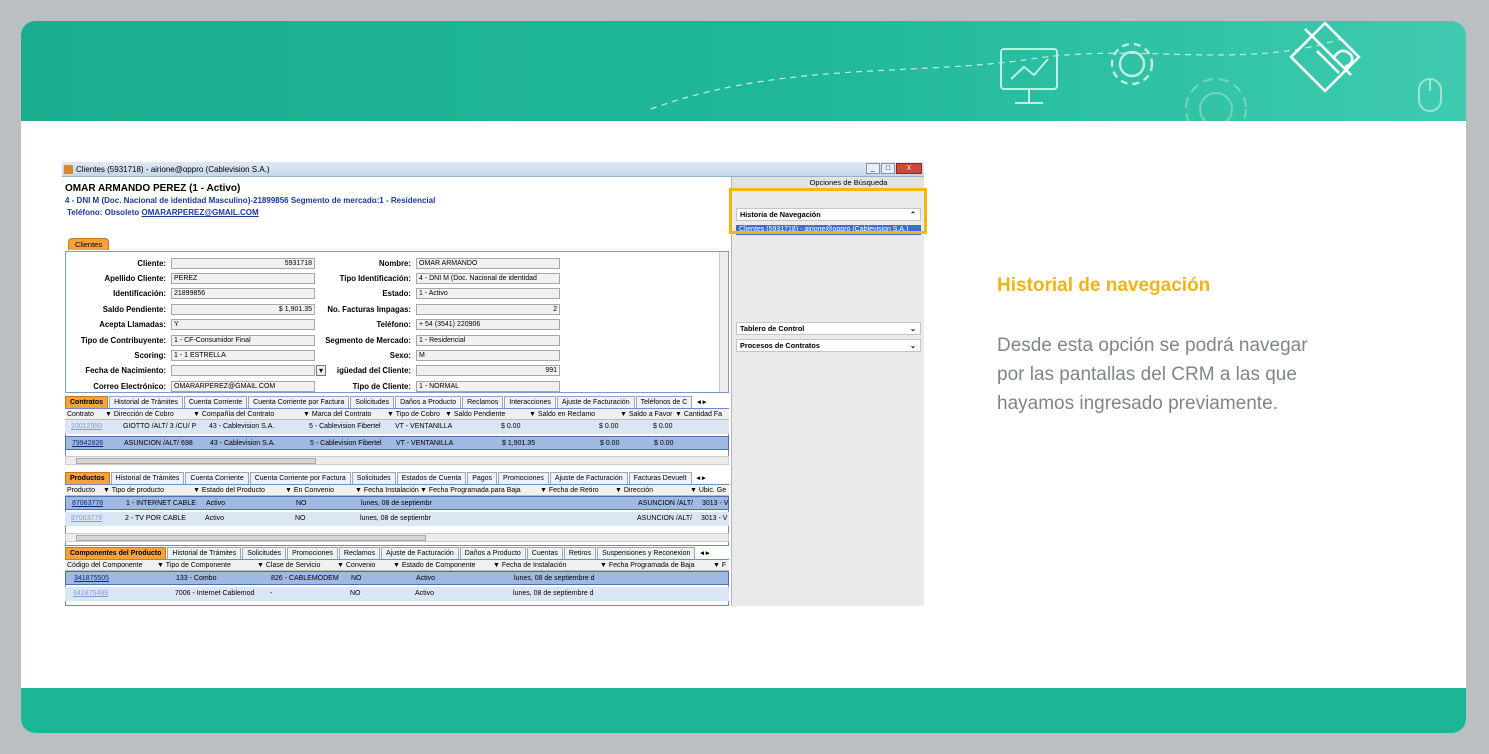 This screenshot has width=1489, height=754. I want to click on client-left-field: $ 1,901.35, so click(243, 309).